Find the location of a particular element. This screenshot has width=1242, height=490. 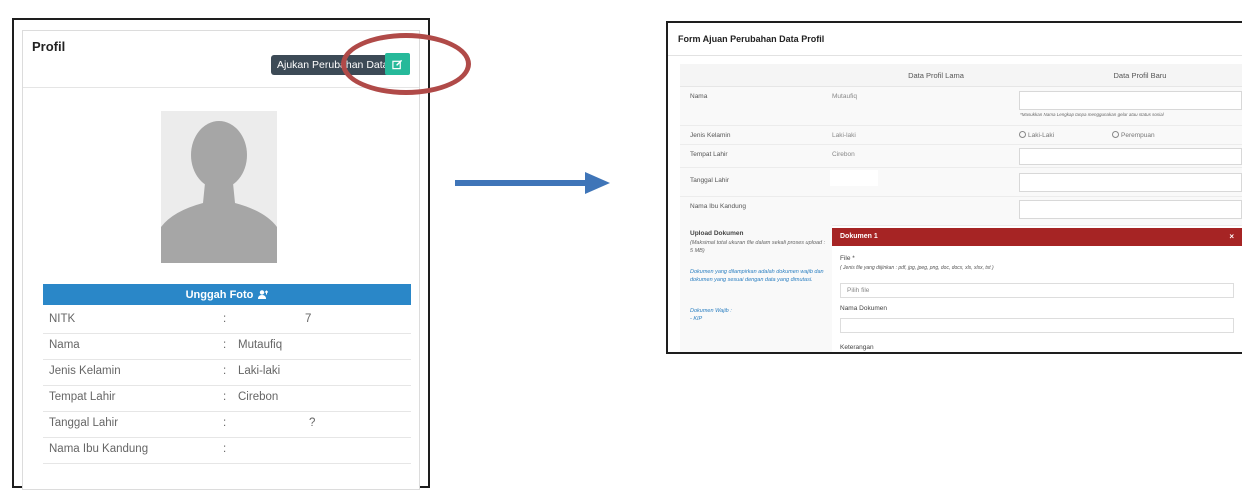

info-value: Cirebon is located at coordinates (258, 397).